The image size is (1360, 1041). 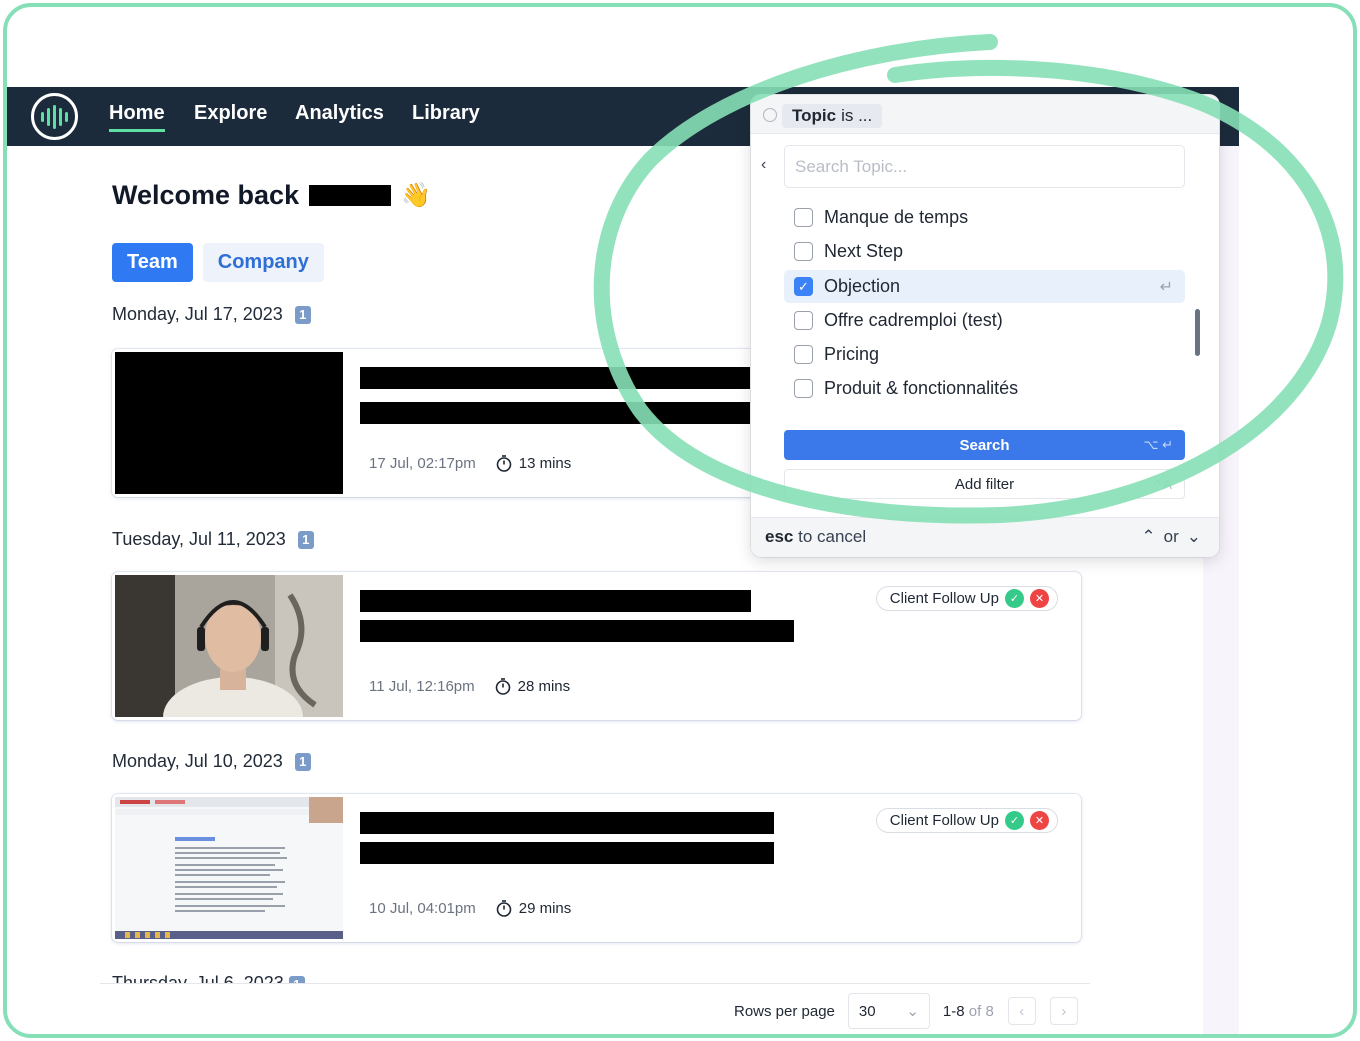 I want to click on chevron-right-icon: ›, so click(x=1064, y=1011).